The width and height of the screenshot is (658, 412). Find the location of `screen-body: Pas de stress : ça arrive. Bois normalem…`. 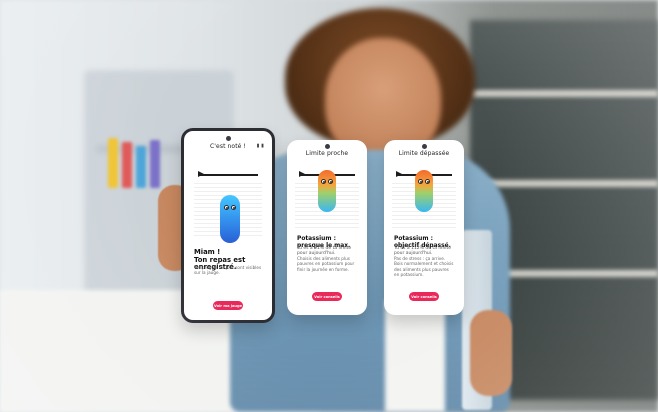

screen-body: Pas de stress : ça arrive. Bois normalem… is located at coordinates (424, 266).